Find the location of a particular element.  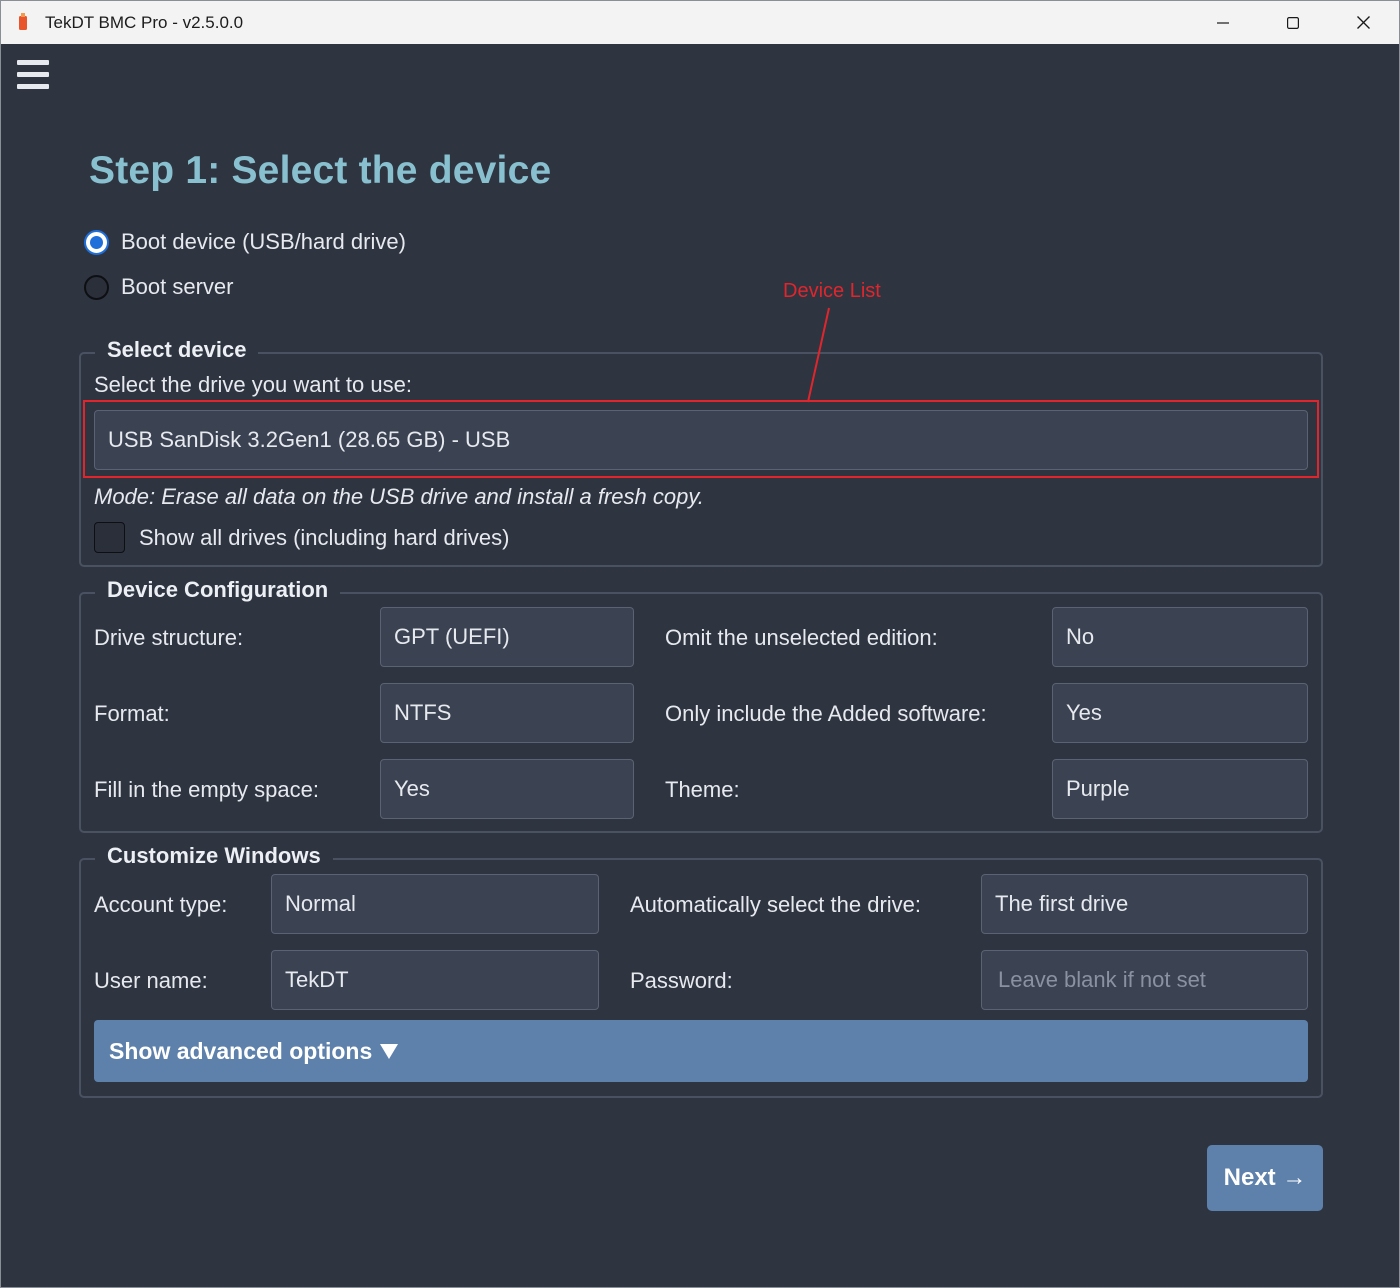

drive-structure-select: GPT (UEFI) is located at coordinates (507, 637).